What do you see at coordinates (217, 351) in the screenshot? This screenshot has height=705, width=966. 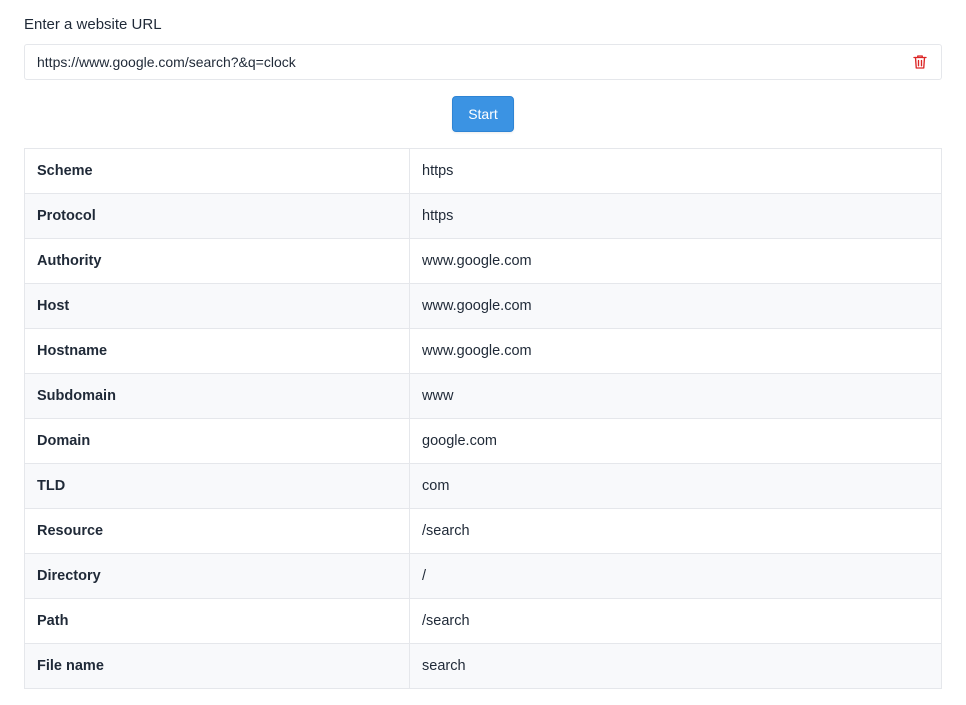 I see `result-key: Hostname` at bounding box center [217, 351].